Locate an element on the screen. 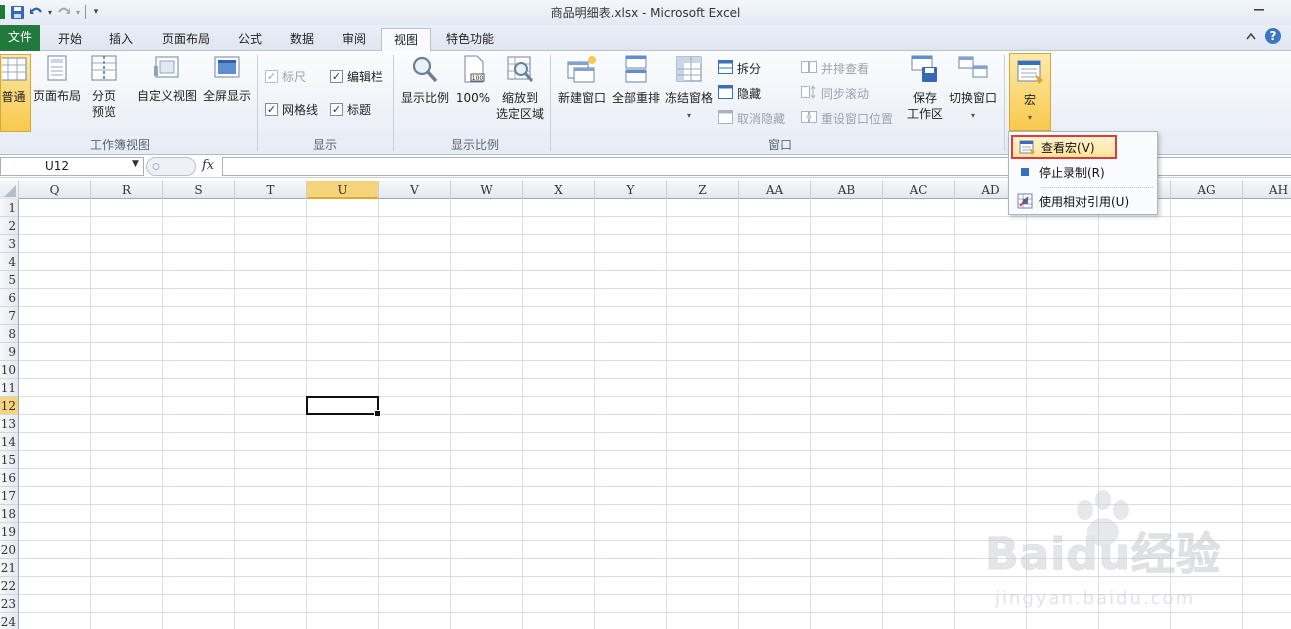  row-header: 1 is located at coordinates (9, 208).